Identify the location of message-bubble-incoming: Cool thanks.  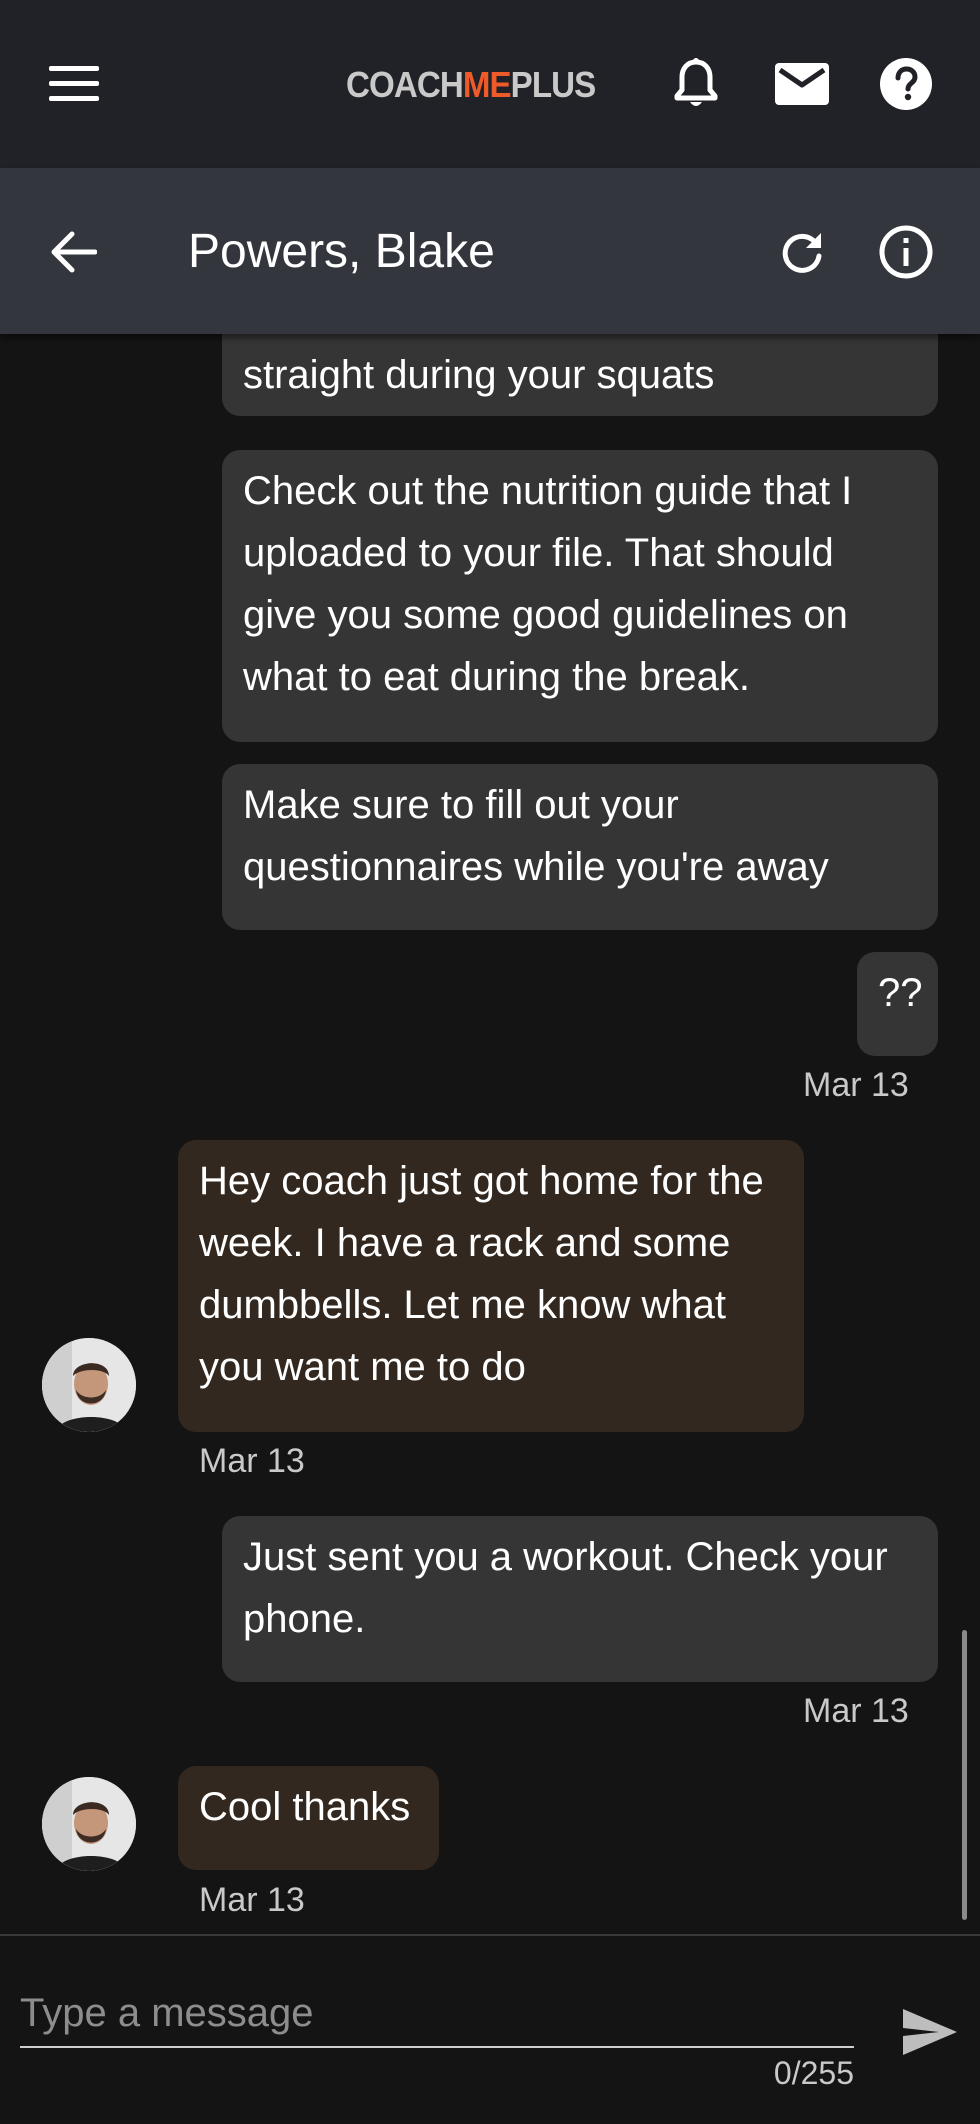
(308, 1818).